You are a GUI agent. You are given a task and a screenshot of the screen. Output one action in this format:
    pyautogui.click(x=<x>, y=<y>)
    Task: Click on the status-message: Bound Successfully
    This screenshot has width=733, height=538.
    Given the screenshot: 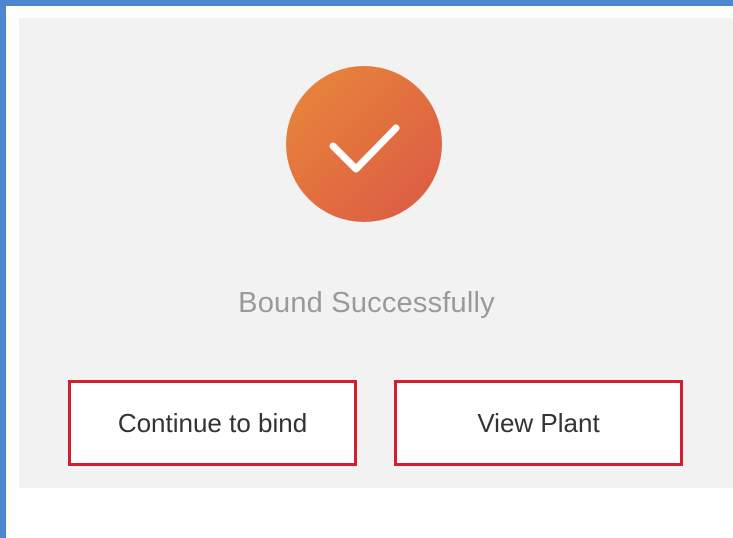 What is the action you would take?
    pyautogui.click(x=366, y=303)
    